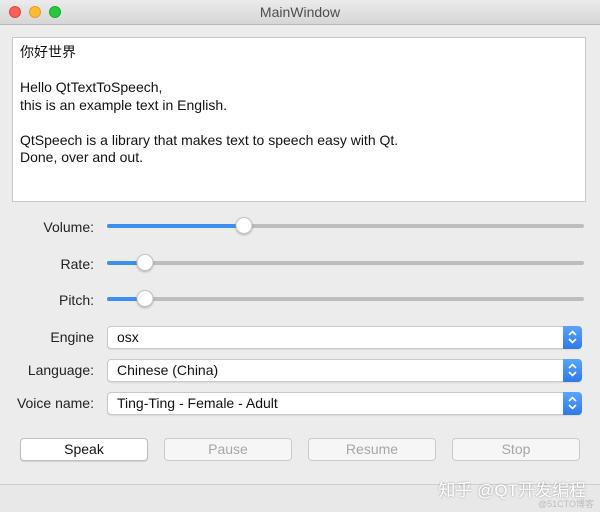 The width and height of the screenshot is (600, 512). I want to click on language-label: Language:, so click(60, 370).